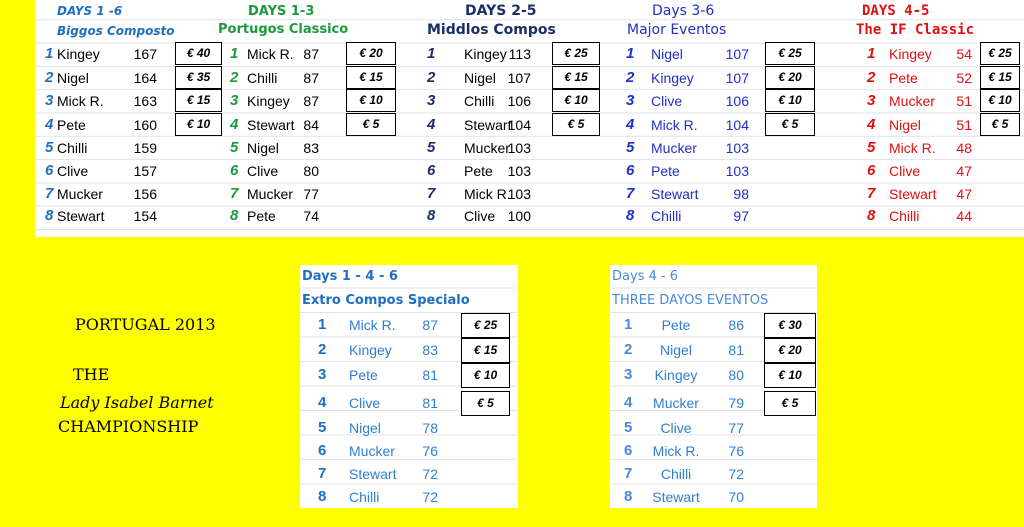 This screenshot has height=527, width=1024. What do you see at coordinates (491, 30) in the screenshot?
I see `middlos-compos-title: Middlos Compos` at bounding box center [491, 30].